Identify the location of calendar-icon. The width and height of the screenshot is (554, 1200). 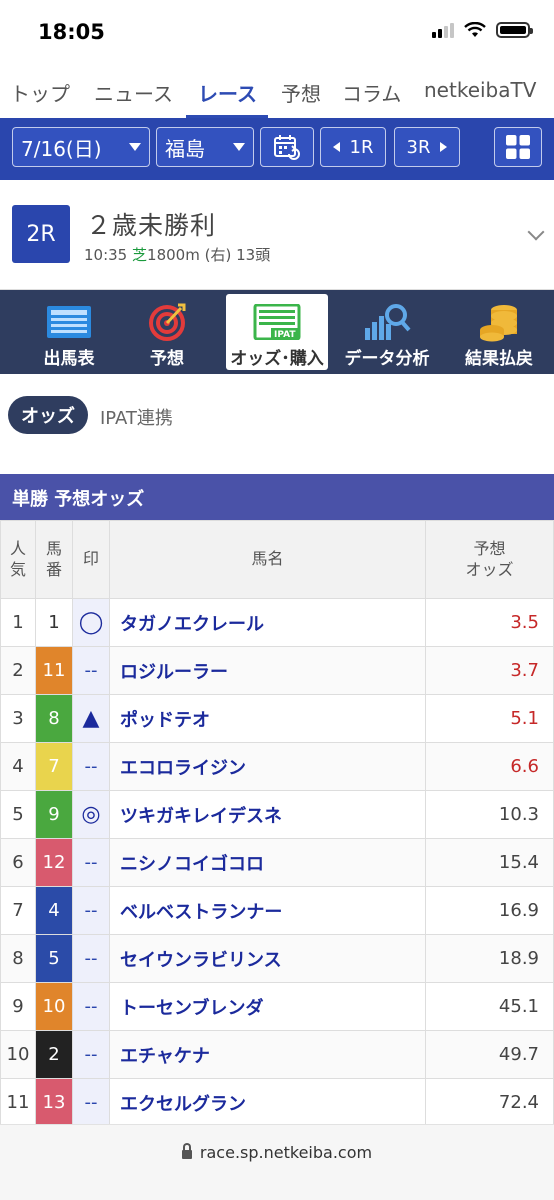
(287, 147).